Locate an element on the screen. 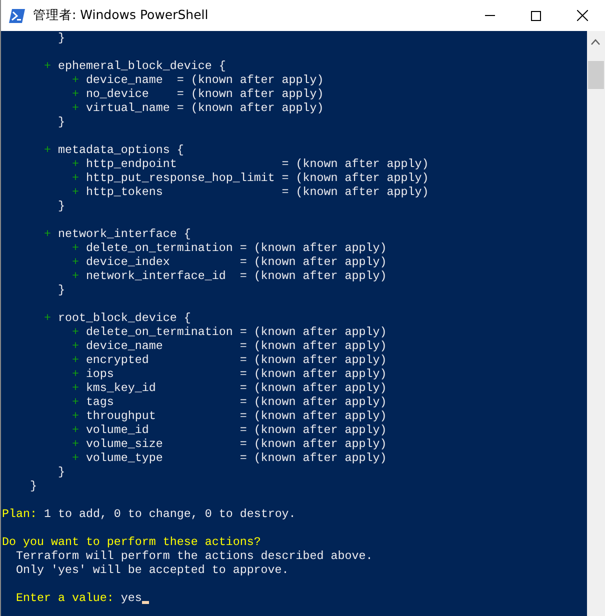  plan-label: Plan: is located at coordinates (19, 514).